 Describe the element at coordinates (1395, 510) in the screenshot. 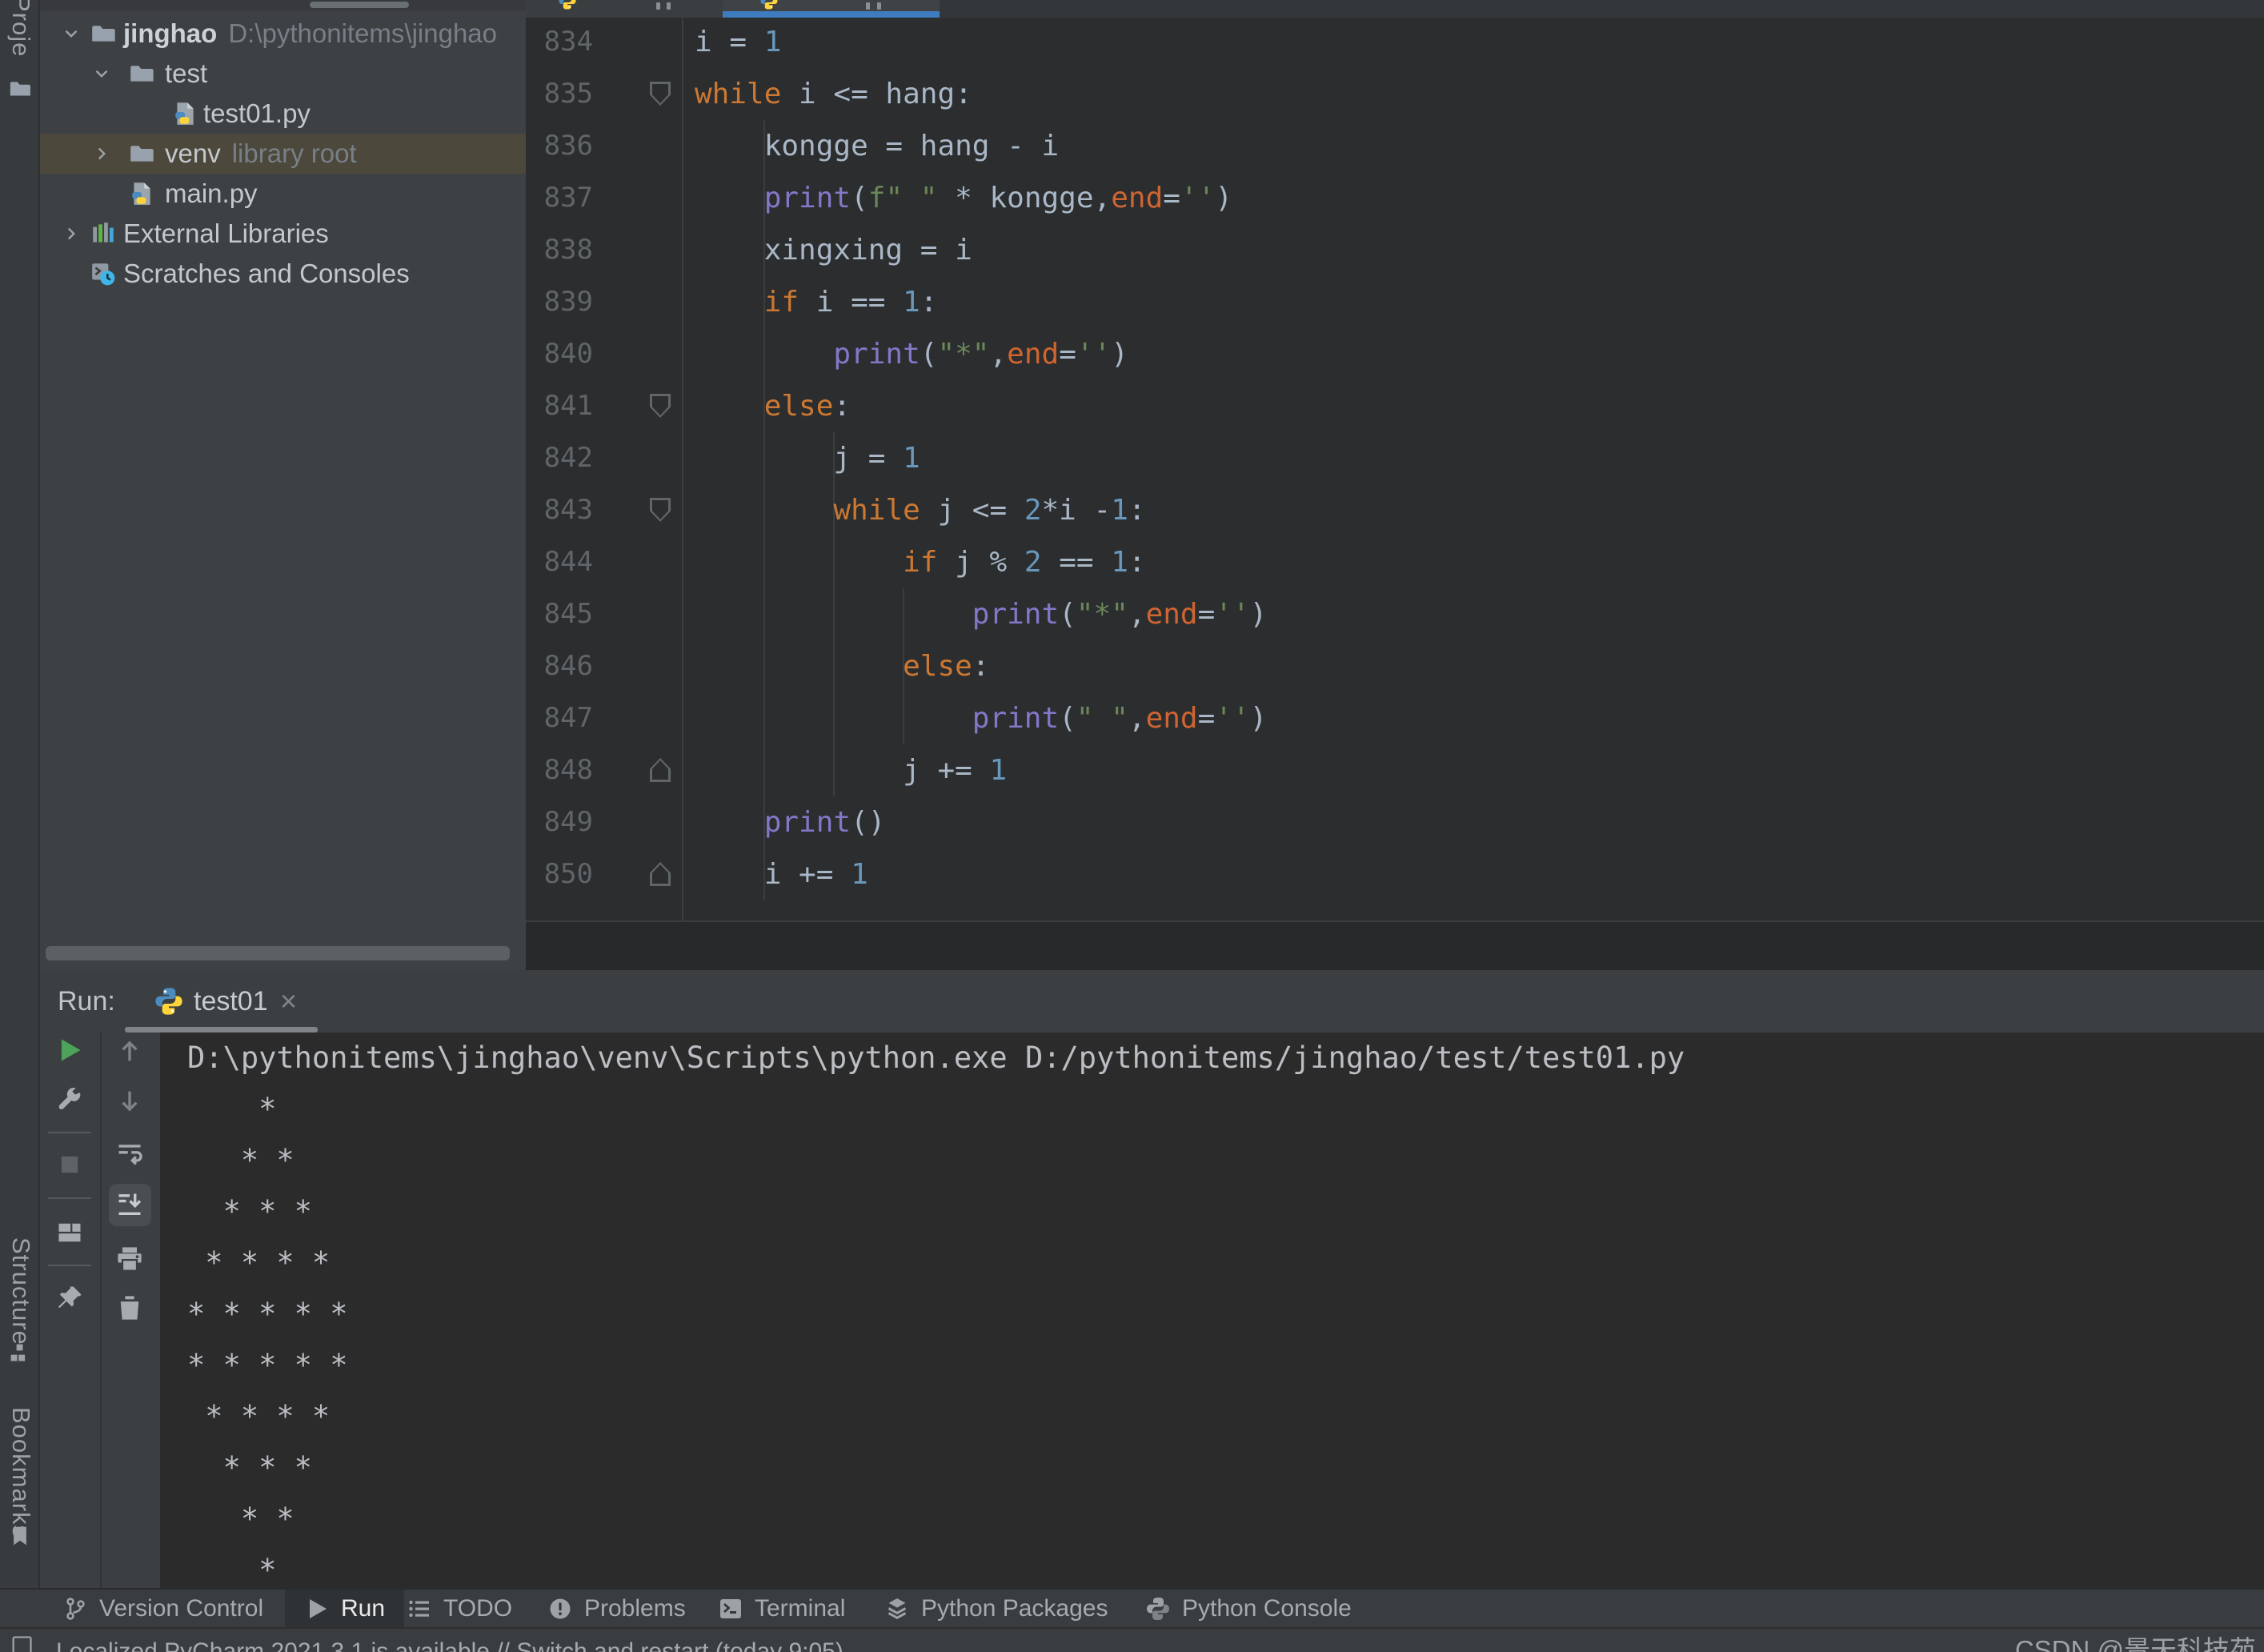

I see `code-line-843: while j <= 2*i -1:` at that location.